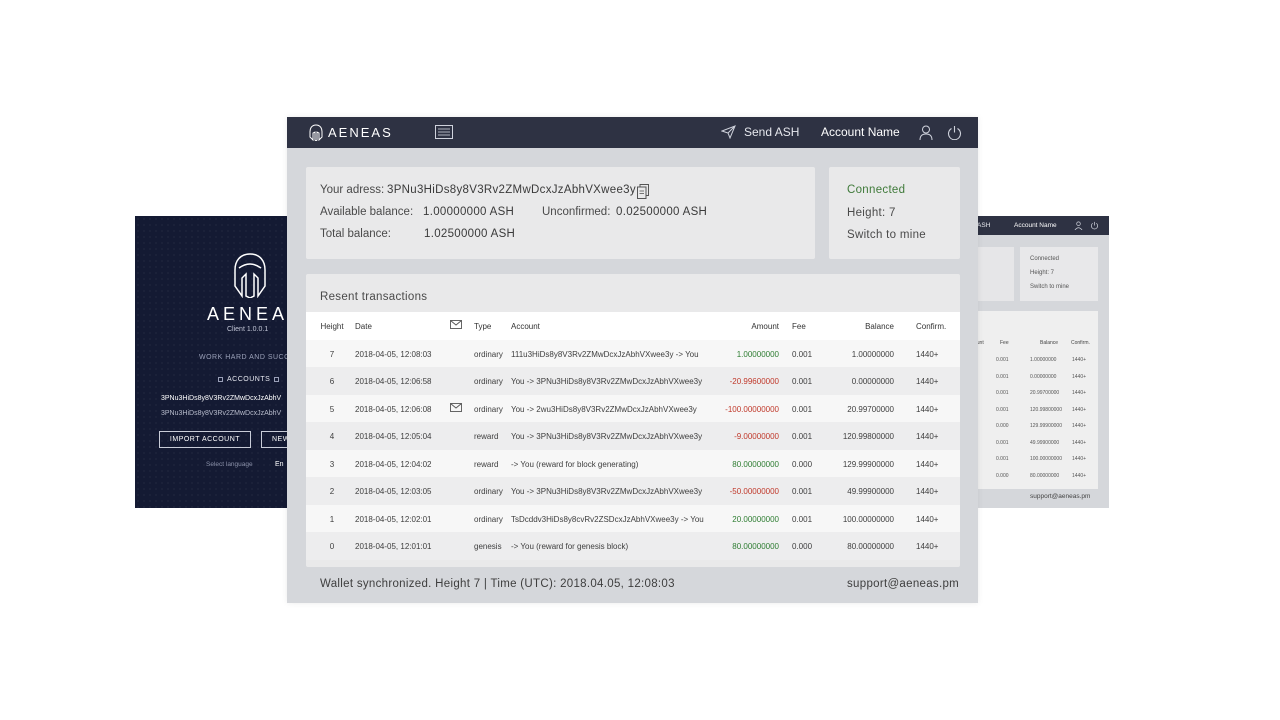 The image size is (1280, 720). What do you see at coordinates (771, 132) in the screenshot?
I see `send-ash-button: Send ASH` at bounding box center [771, 132].